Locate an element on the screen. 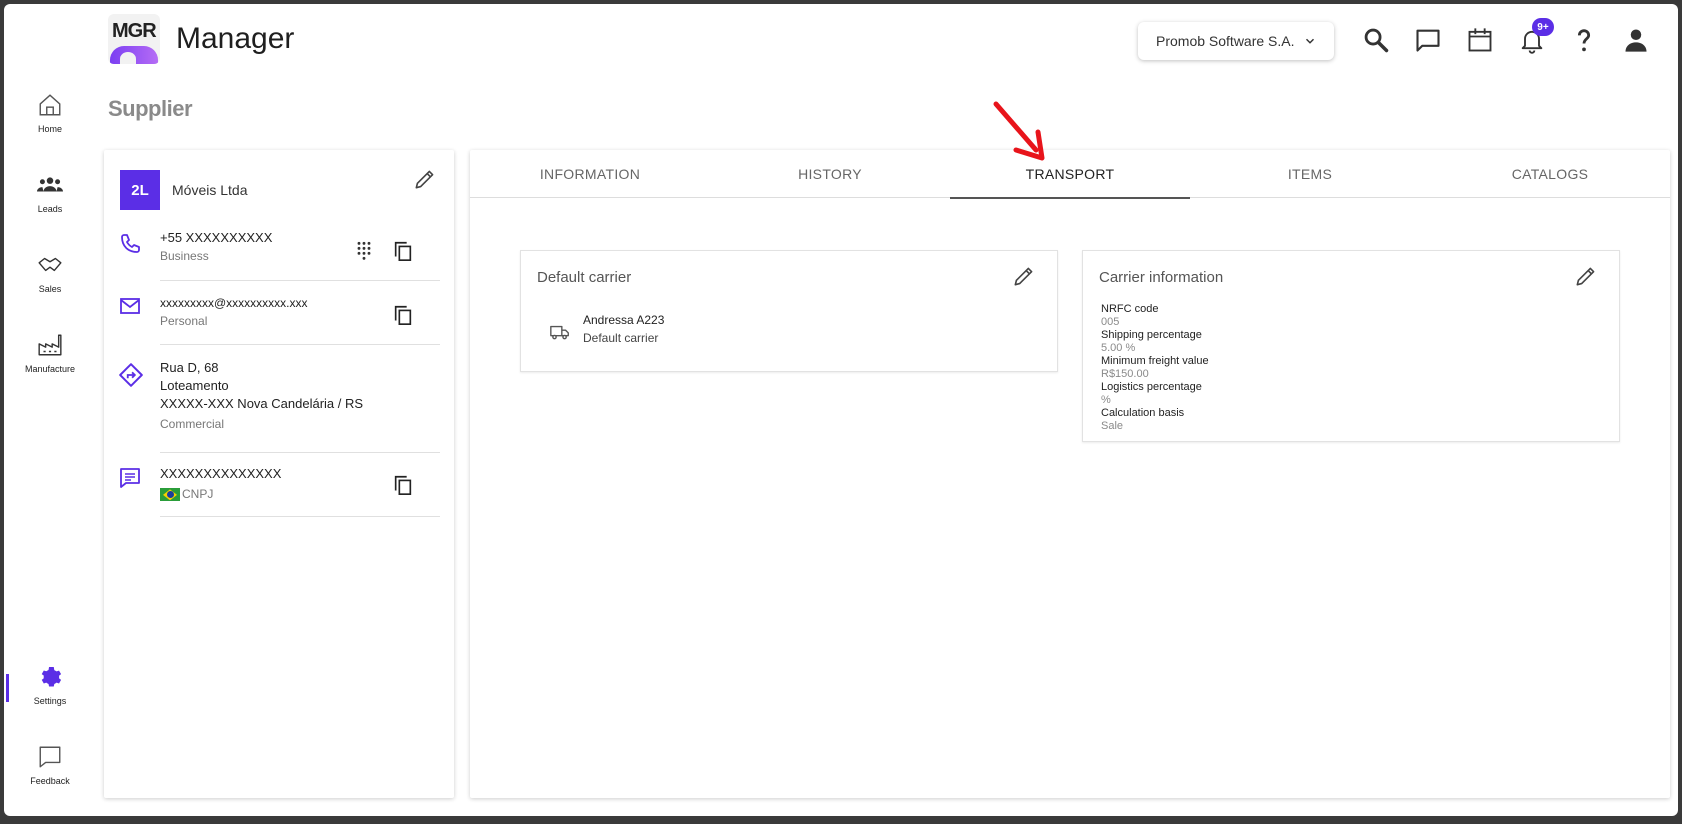  chevron-down-icon is located at coordinates (1309, 41).